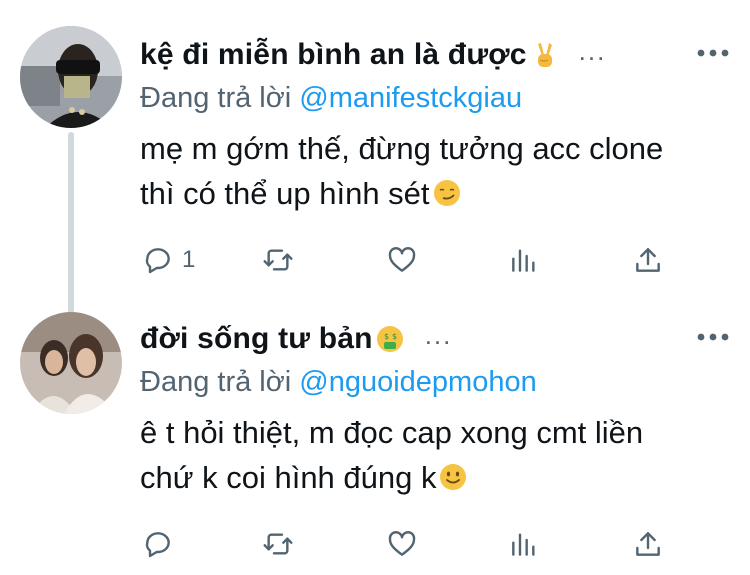 This screenshot has width=750, height=575. What do you see at coordinates (453, 477) in the screenshot?
I see `slightly-smiling-face-emoji-icon` at bounding box center [453, 477].